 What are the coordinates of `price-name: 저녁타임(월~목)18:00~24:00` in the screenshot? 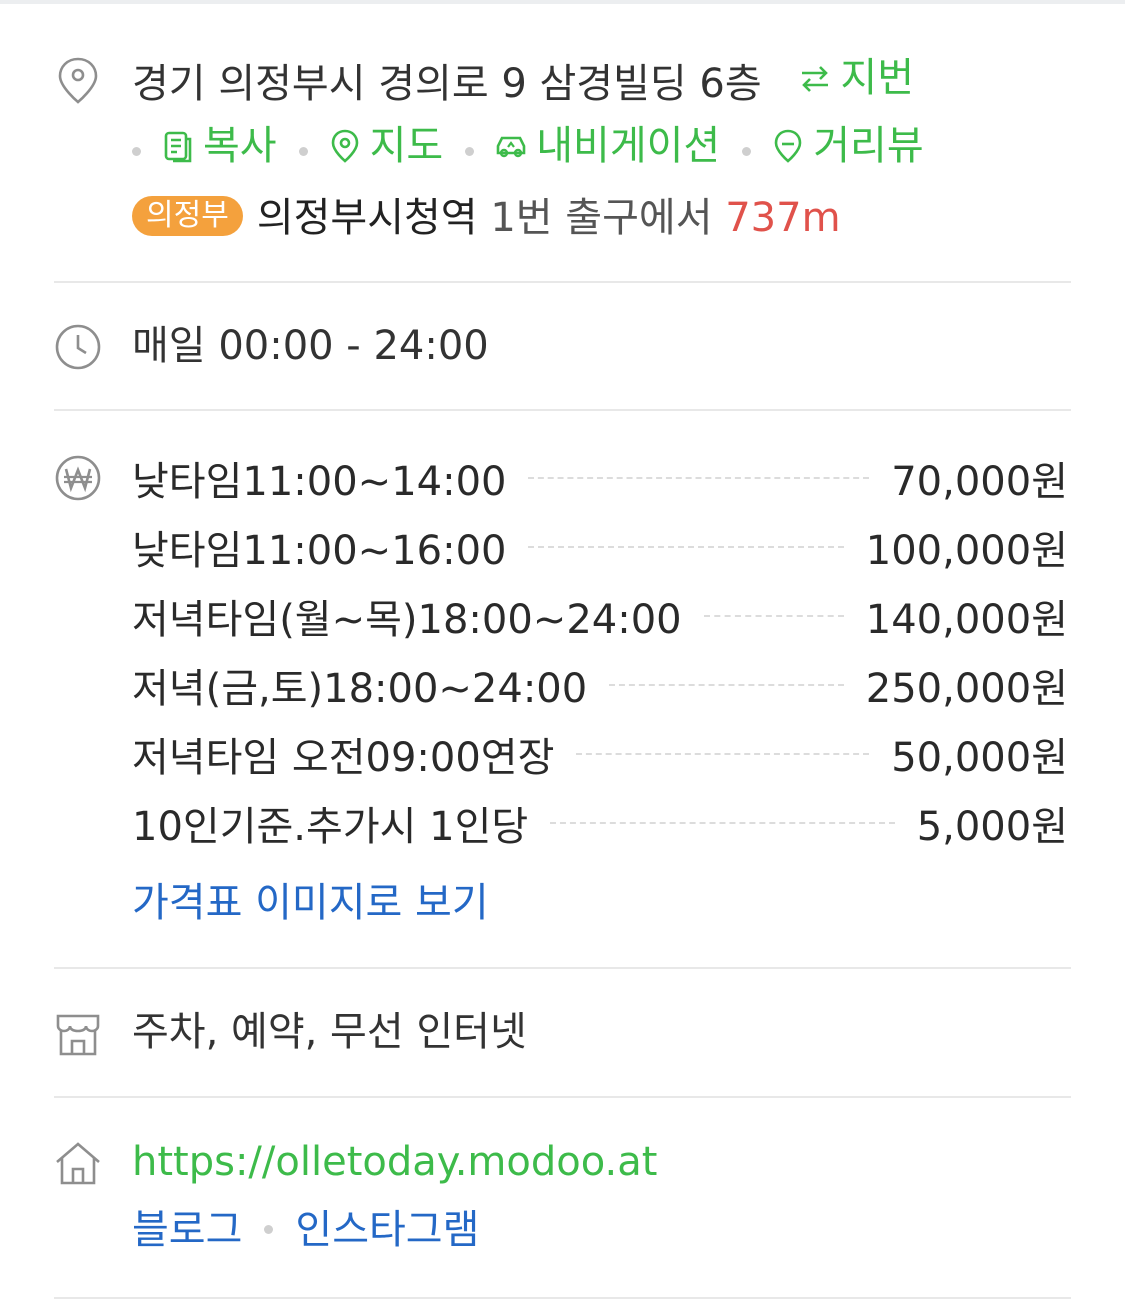 It's located at (407, 620).